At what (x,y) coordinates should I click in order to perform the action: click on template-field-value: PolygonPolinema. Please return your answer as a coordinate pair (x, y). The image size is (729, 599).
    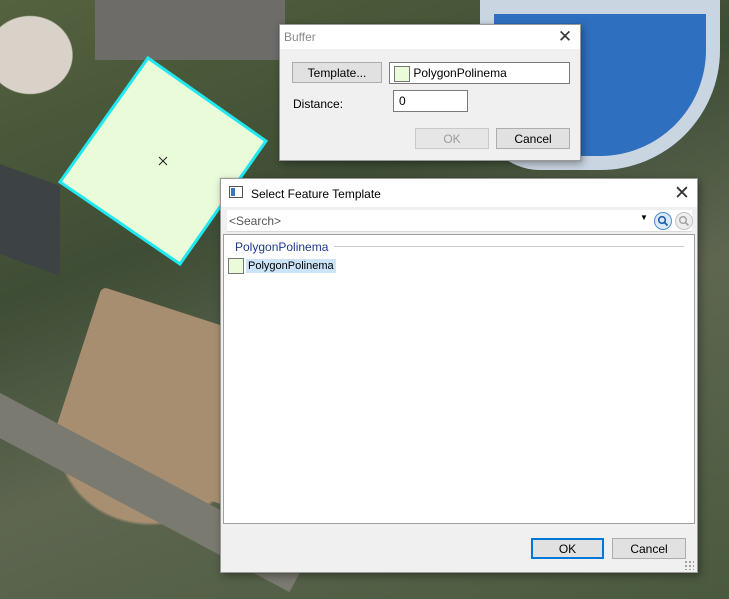
    Looking at the image, I should click on (460, 73).